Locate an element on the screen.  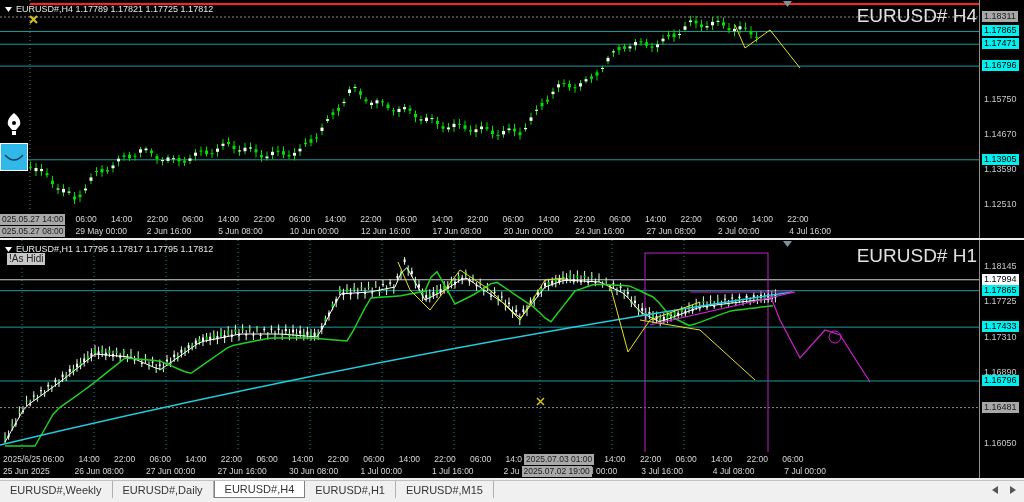
price-label: 1.17994 is located at coordinates (1000, 279).